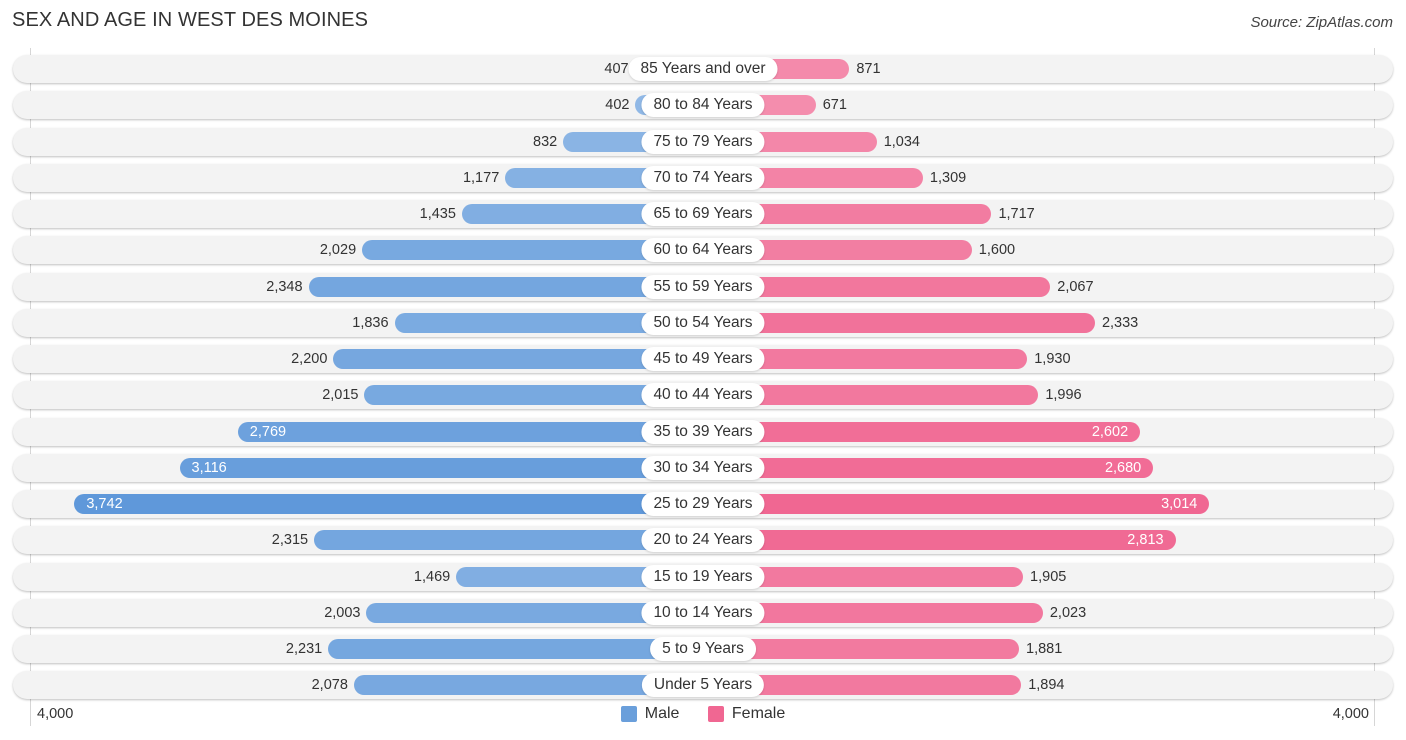 The image size is (1406, 740). Describe the element at coordinates (703, 395) in the screenshot. I see `category-label: 40 to 44 Years` at that location.